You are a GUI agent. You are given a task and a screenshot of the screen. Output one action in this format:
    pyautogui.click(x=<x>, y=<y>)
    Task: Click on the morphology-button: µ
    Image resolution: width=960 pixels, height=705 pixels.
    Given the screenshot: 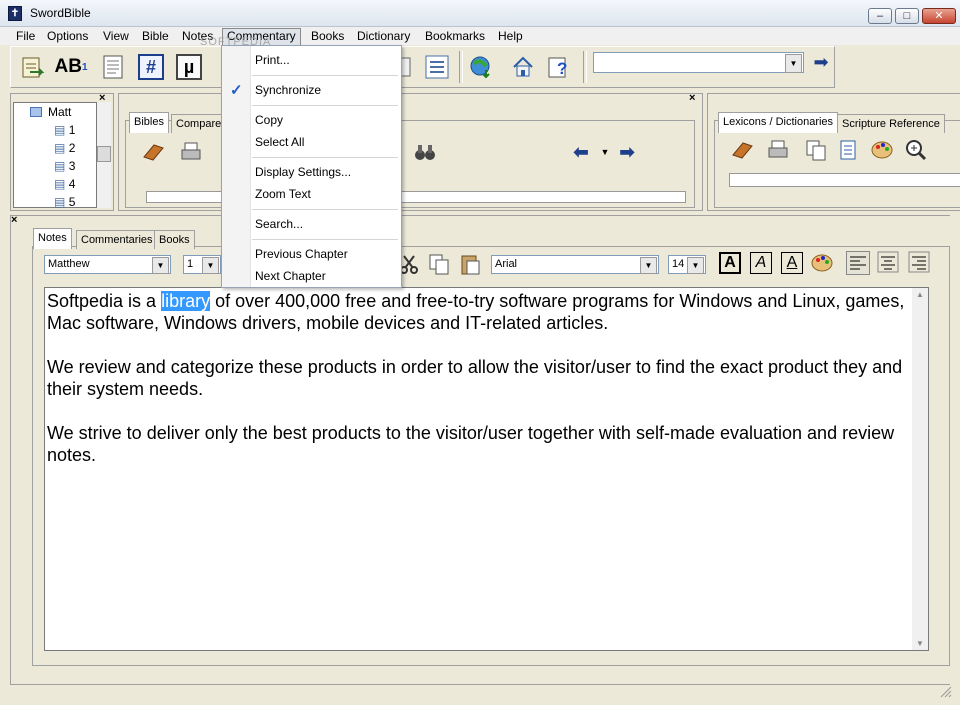 What is the action you would take?
    pyautogui.click(x=189, y=67)
    